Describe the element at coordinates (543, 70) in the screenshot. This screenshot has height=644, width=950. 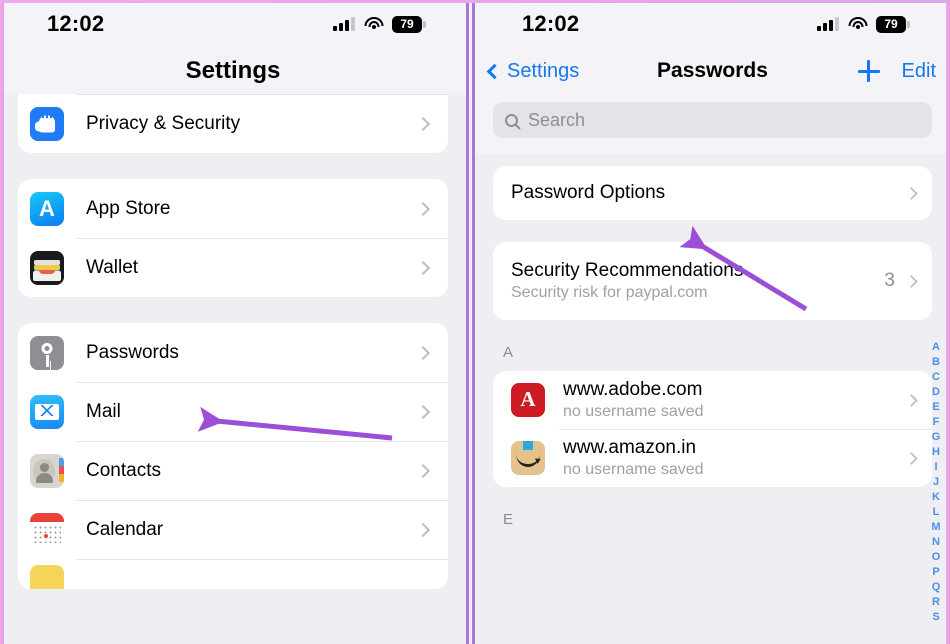
I see `back-button-label: Settings` at that location.